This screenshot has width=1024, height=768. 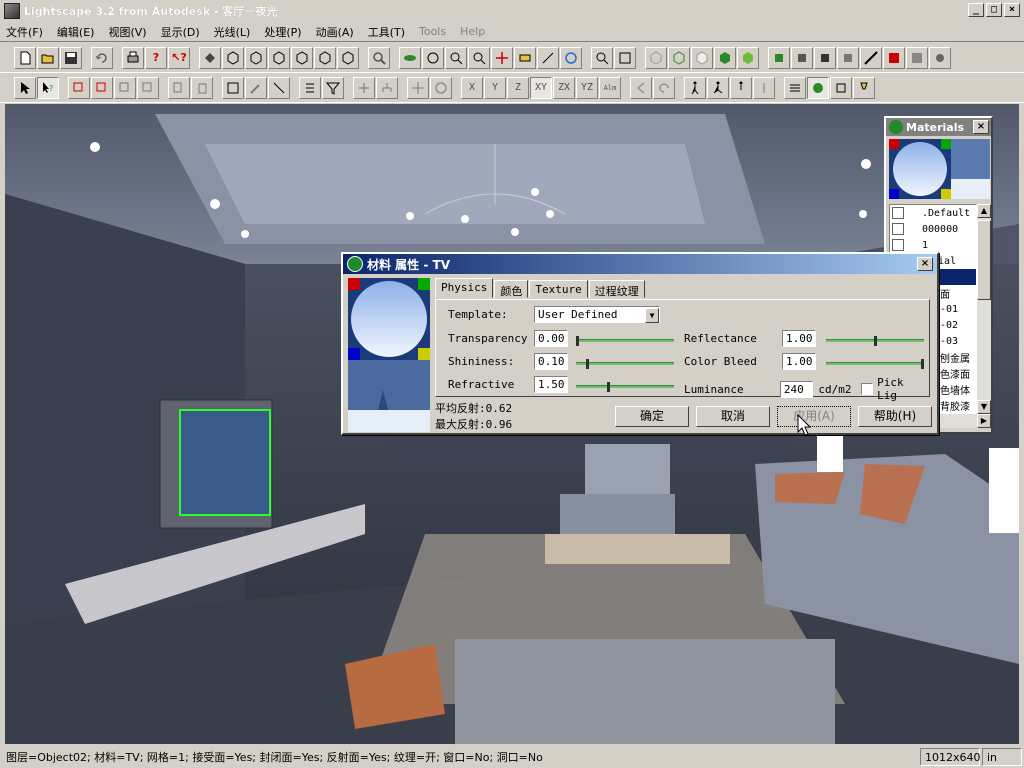 What do you see at coordinates (472, 31) in the screenshot?
I see `menu-help: Help` at bounding box center [472, 31].